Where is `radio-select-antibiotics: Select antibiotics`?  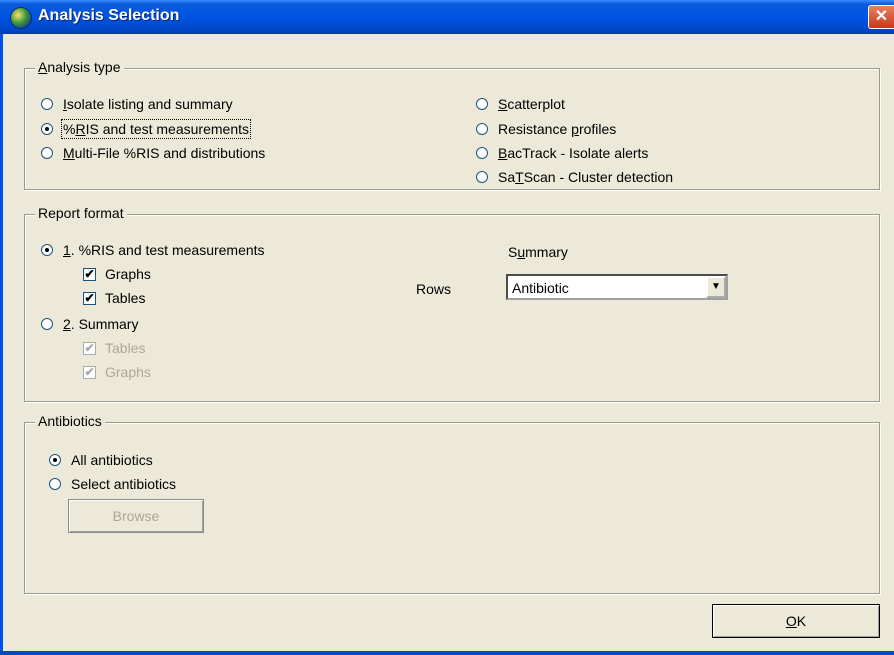
radio-select-antibiotics: Select antibiotics is located at coordinates (112, 484).